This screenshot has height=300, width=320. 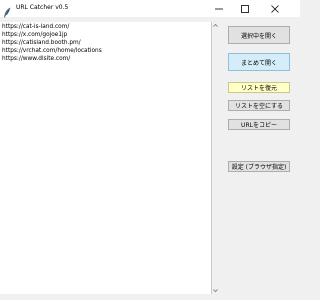 I want to click on scroll-down-arrow-icon, so click(x=215, y=290).